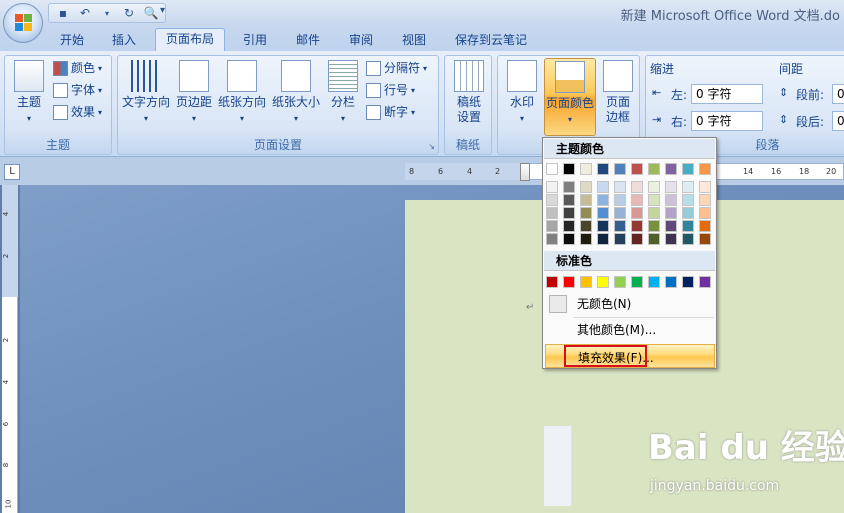 This screenshot has width=844, height=513. What do you see at coordinates (77, 68) in the screenshot?
I see `theme-colors-button: 颜色 ▾` at bounding box center [77, 68].